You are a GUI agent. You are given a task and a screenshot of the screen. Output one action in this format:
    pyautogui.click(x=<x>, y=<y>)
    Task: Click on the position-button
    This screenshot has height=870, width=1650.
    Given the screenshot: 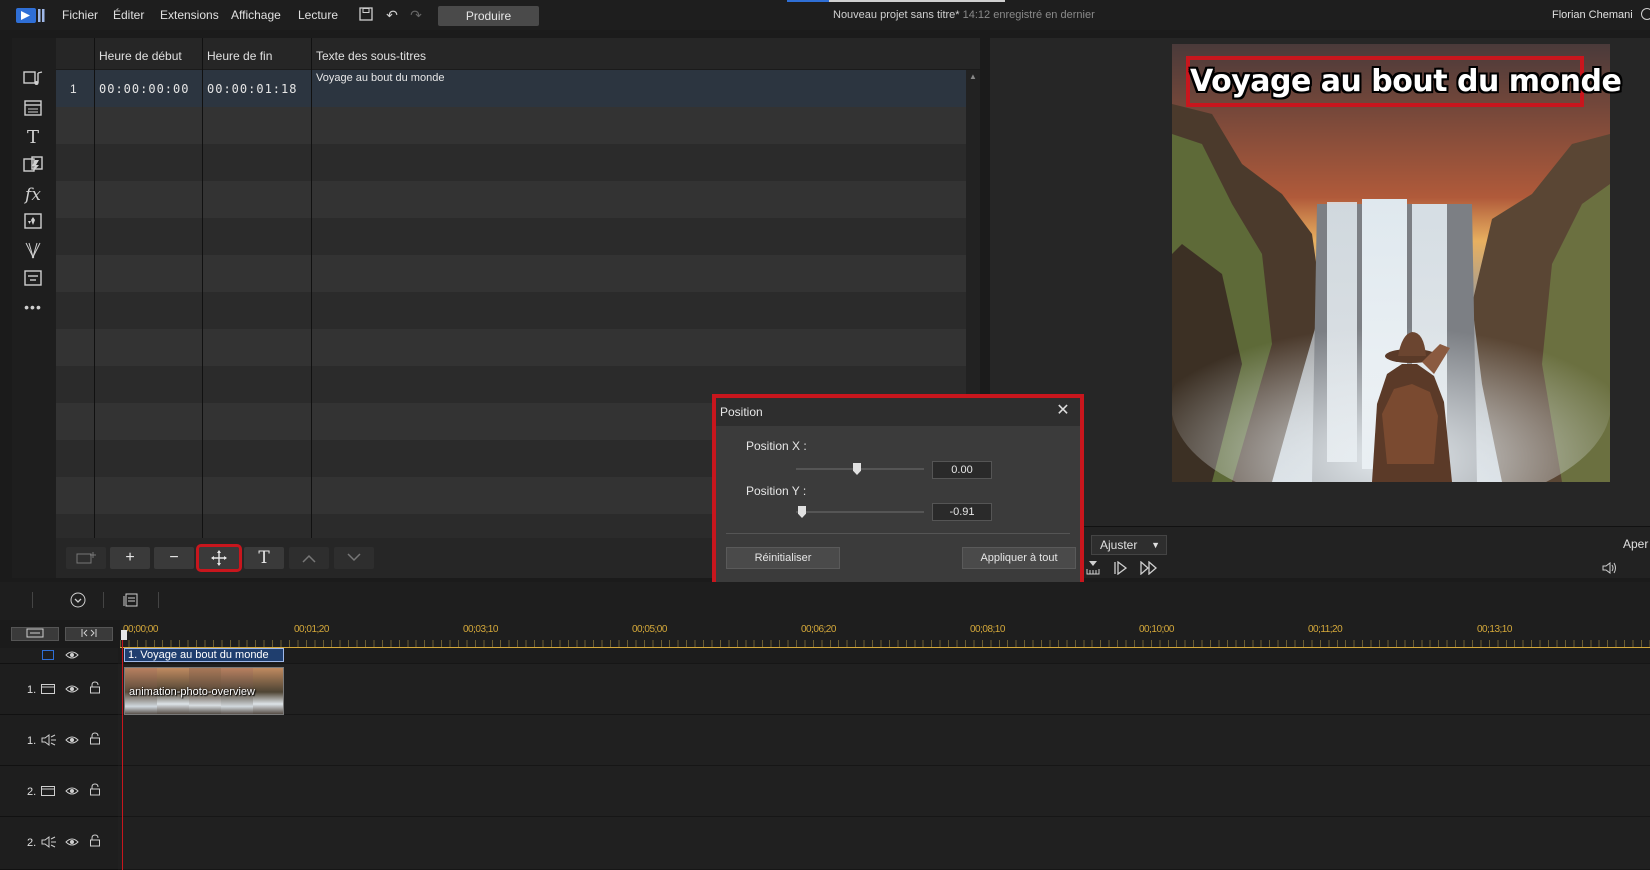 What is the action you would take?
    pyautogui.click(x=219, y=558)
    